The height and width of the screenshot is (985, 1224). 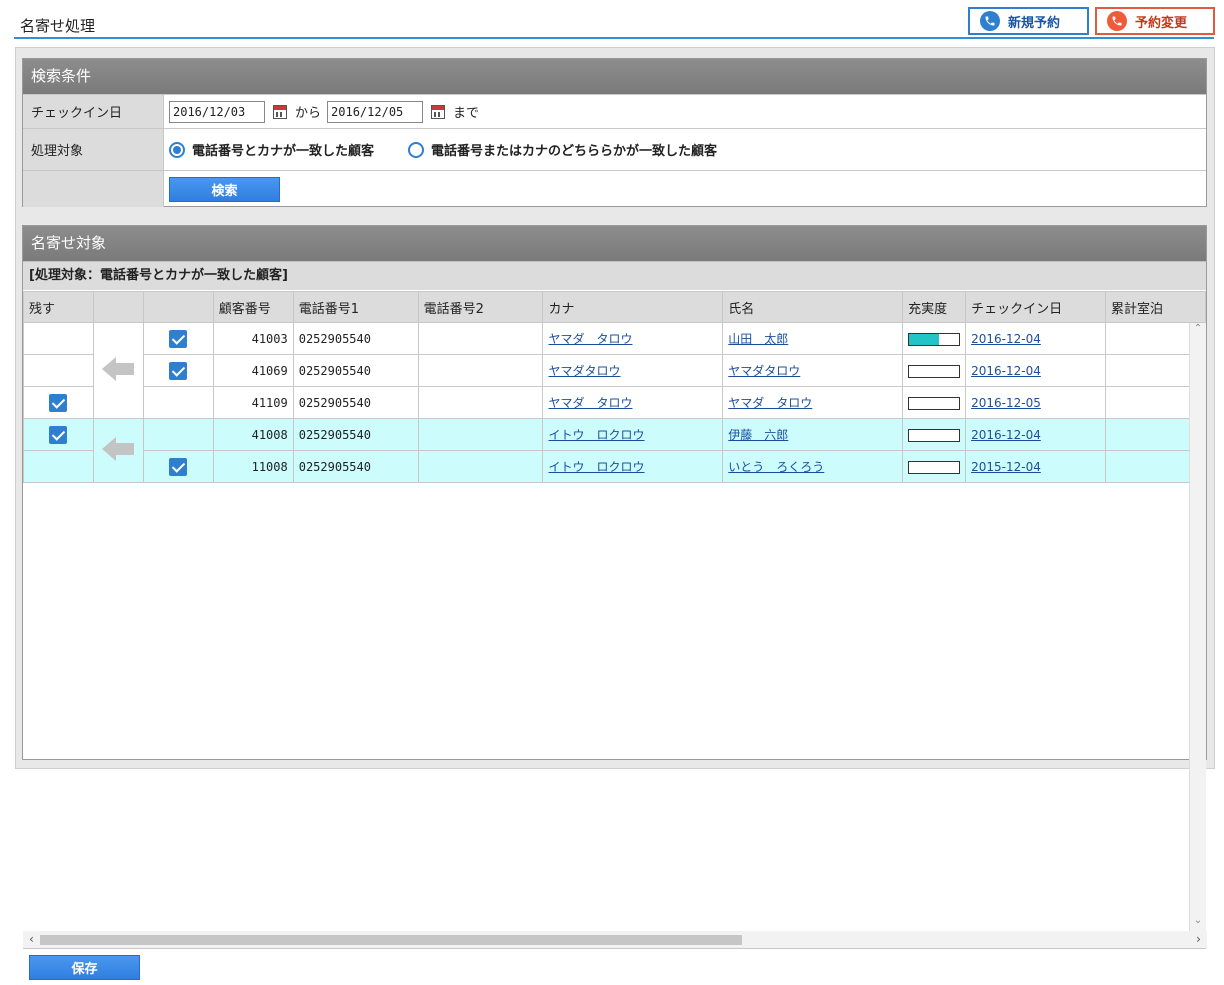 I want to click on change-reservation-button: 予約変更, so click(x=1155, y=21).